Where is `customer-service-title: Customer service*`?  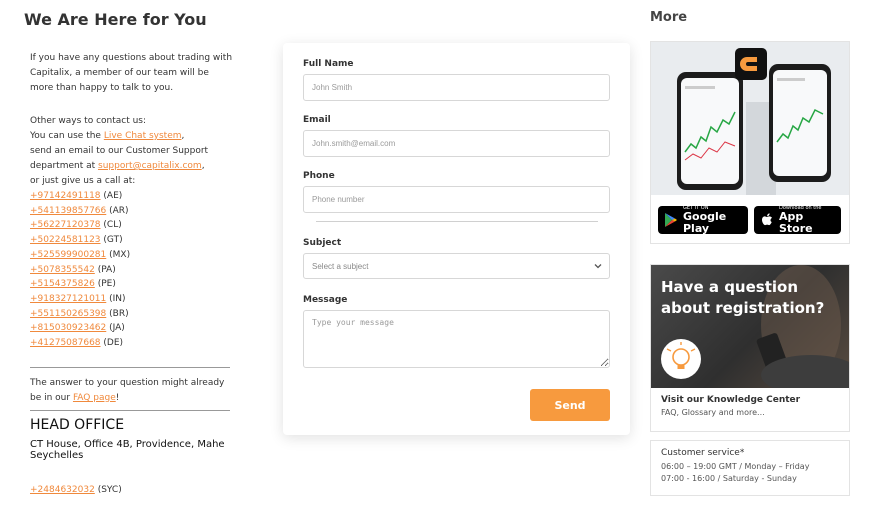 customer-service-title: Customer service* is located at coordinates (703, 453).